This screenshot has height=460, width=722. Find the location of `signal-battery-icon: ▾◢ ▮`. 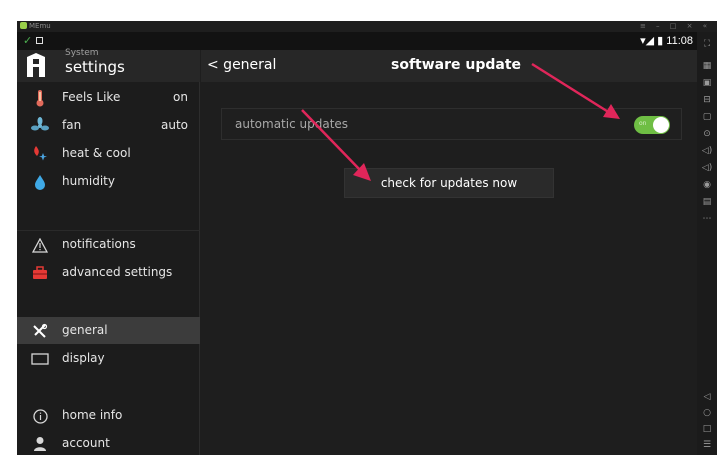

signal-battery-icon: ▾◢ ▮ is located at coordinates (652, 41).